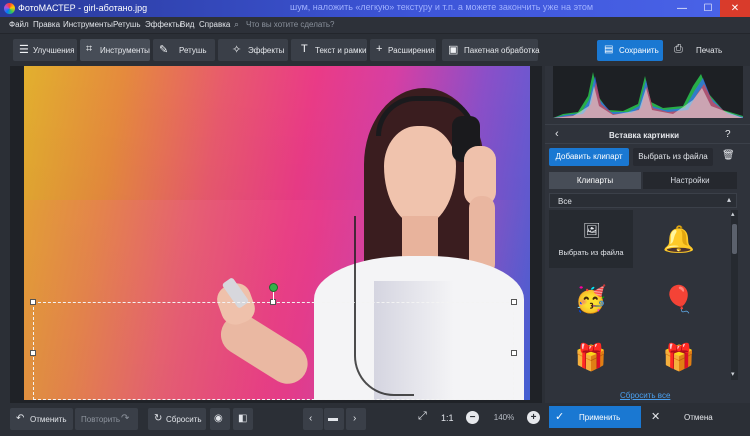  What do you see at coordinates (514, 302) in the screenshot?
I see `resize-handle-tr` at bounding box center [514, 302].